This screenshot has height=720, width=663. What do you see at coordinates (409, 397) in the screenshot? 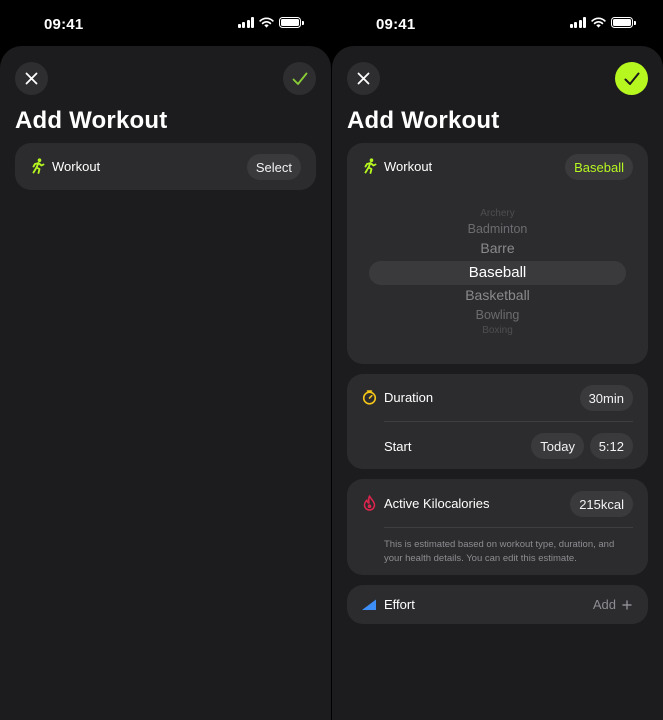
I see `duration-label: Duration` at bounding box center [409, 397].